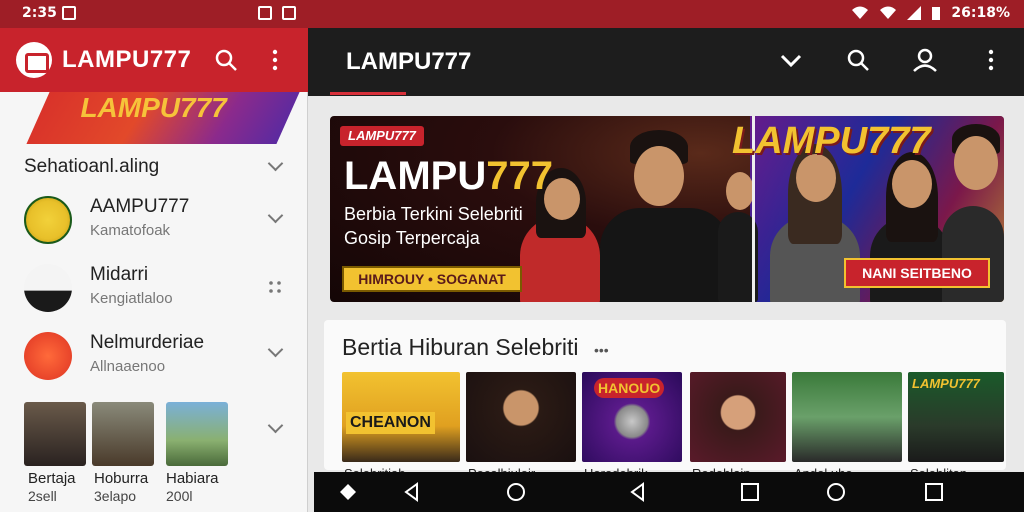 This screenshot has width=1024, height=512. What do you see at coordinates (669, 492) in the screenshot?
I see `system-navigation-bar` at bounding box center [669, 492].